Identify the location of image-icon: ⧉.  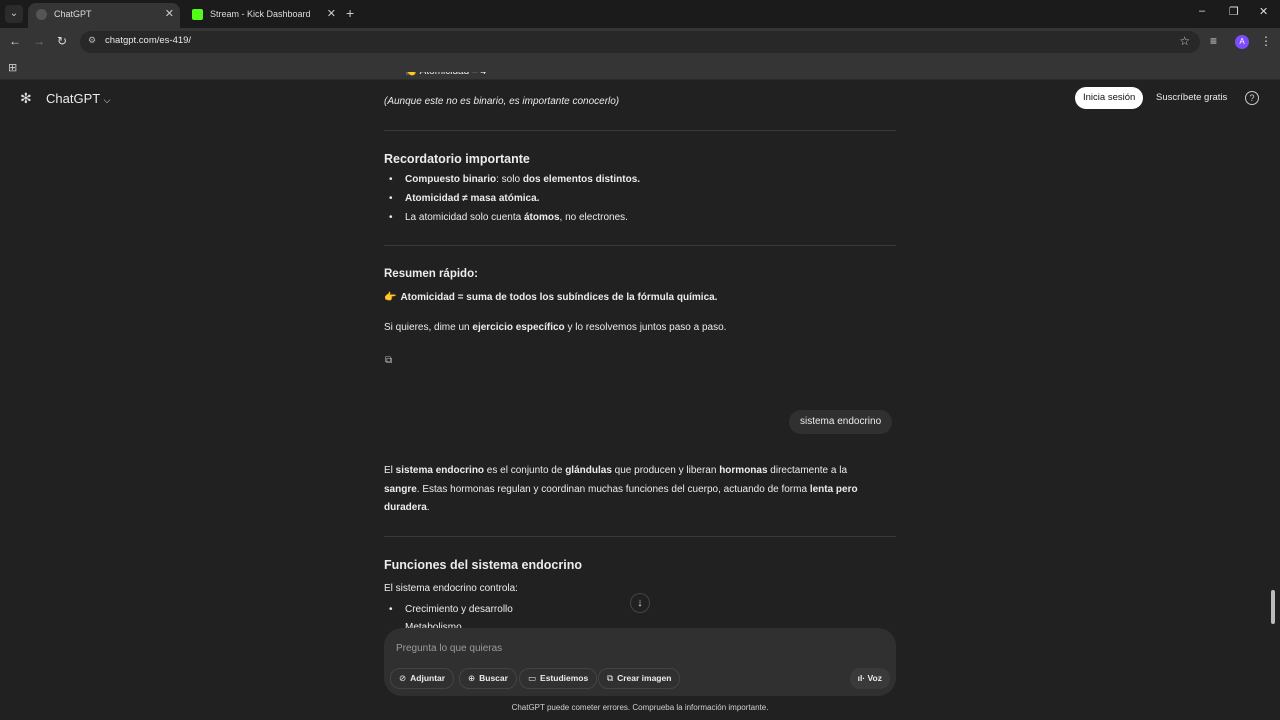
(610, 678).